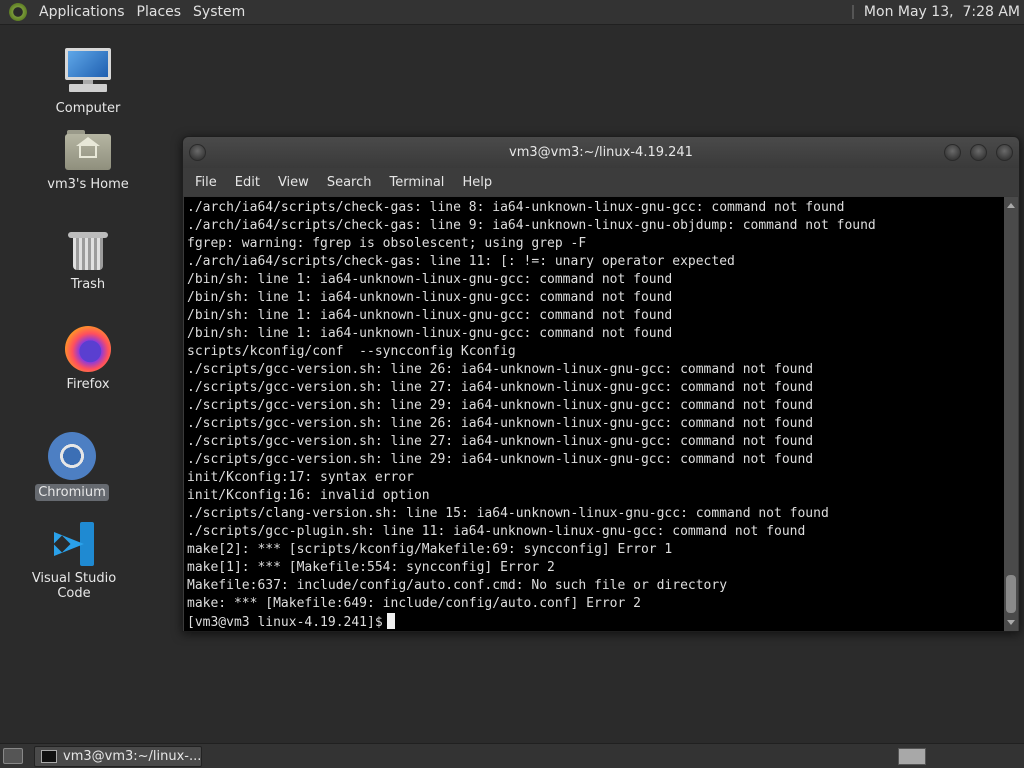 This screenshot has width=1024, height=768. Describe the element at coordinates (416, 182) in the screenshot. I see `menu-terminal: Terminal` at that location.